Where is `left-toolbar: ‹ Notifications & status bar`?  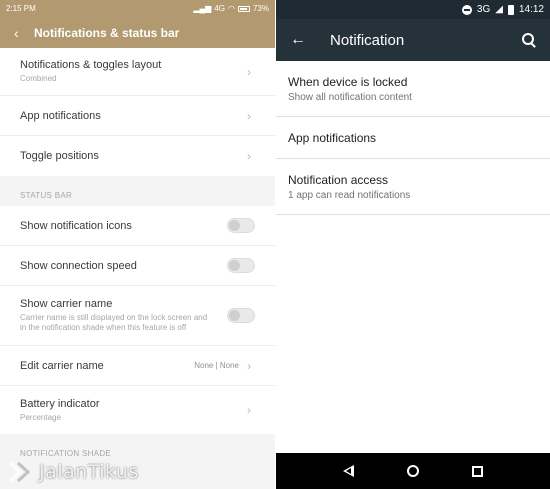 left-toolbar: ‹ Notifications & status bar is located at coordinates (137, 32).